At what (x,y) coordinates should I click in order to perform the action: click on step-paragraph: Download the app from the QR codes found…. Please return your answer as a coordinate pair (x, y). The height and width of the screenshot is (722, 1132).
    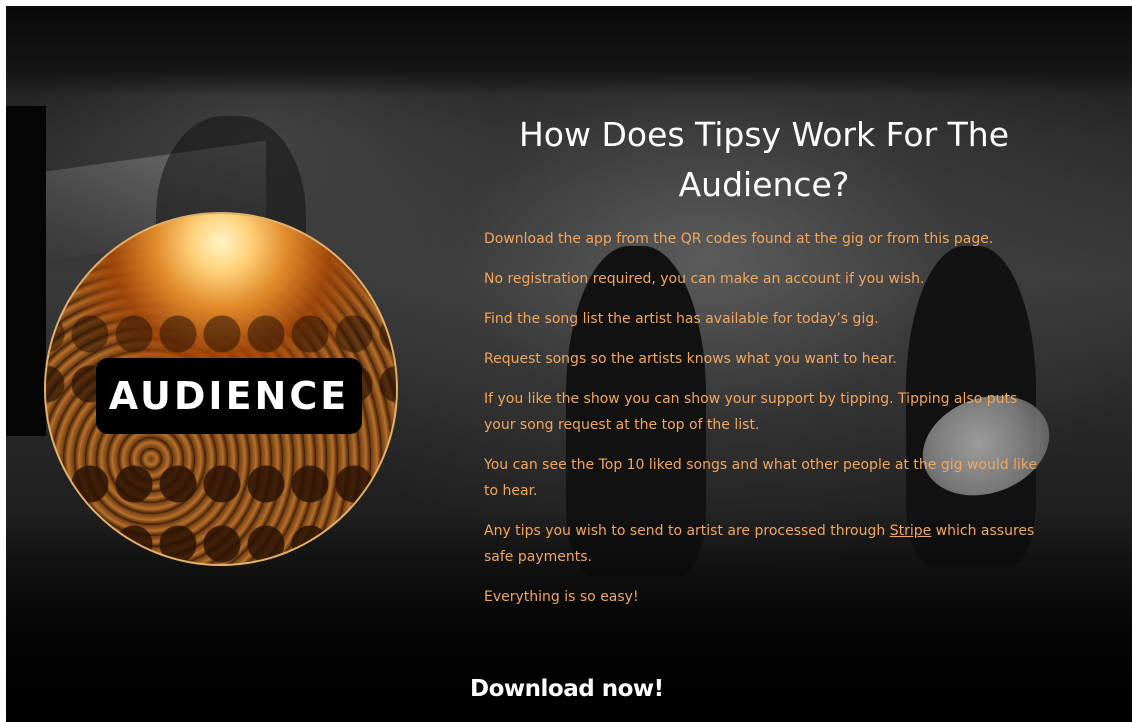
    Looking at the image, I should click on (739, 239).